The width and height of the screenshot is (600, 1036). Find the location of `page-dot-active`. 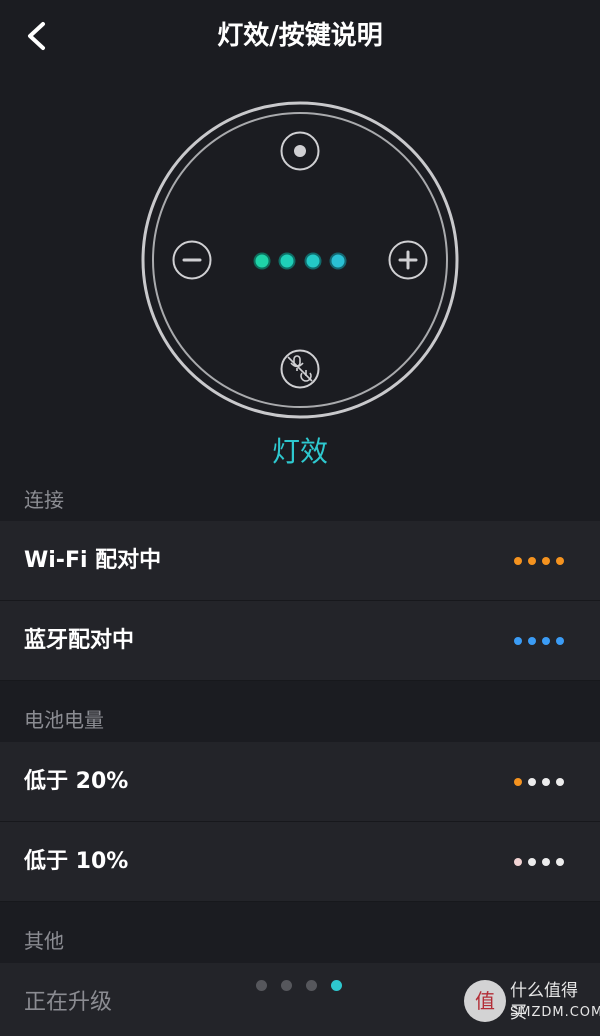

page-dot-active is located at coordinates (336, 985).